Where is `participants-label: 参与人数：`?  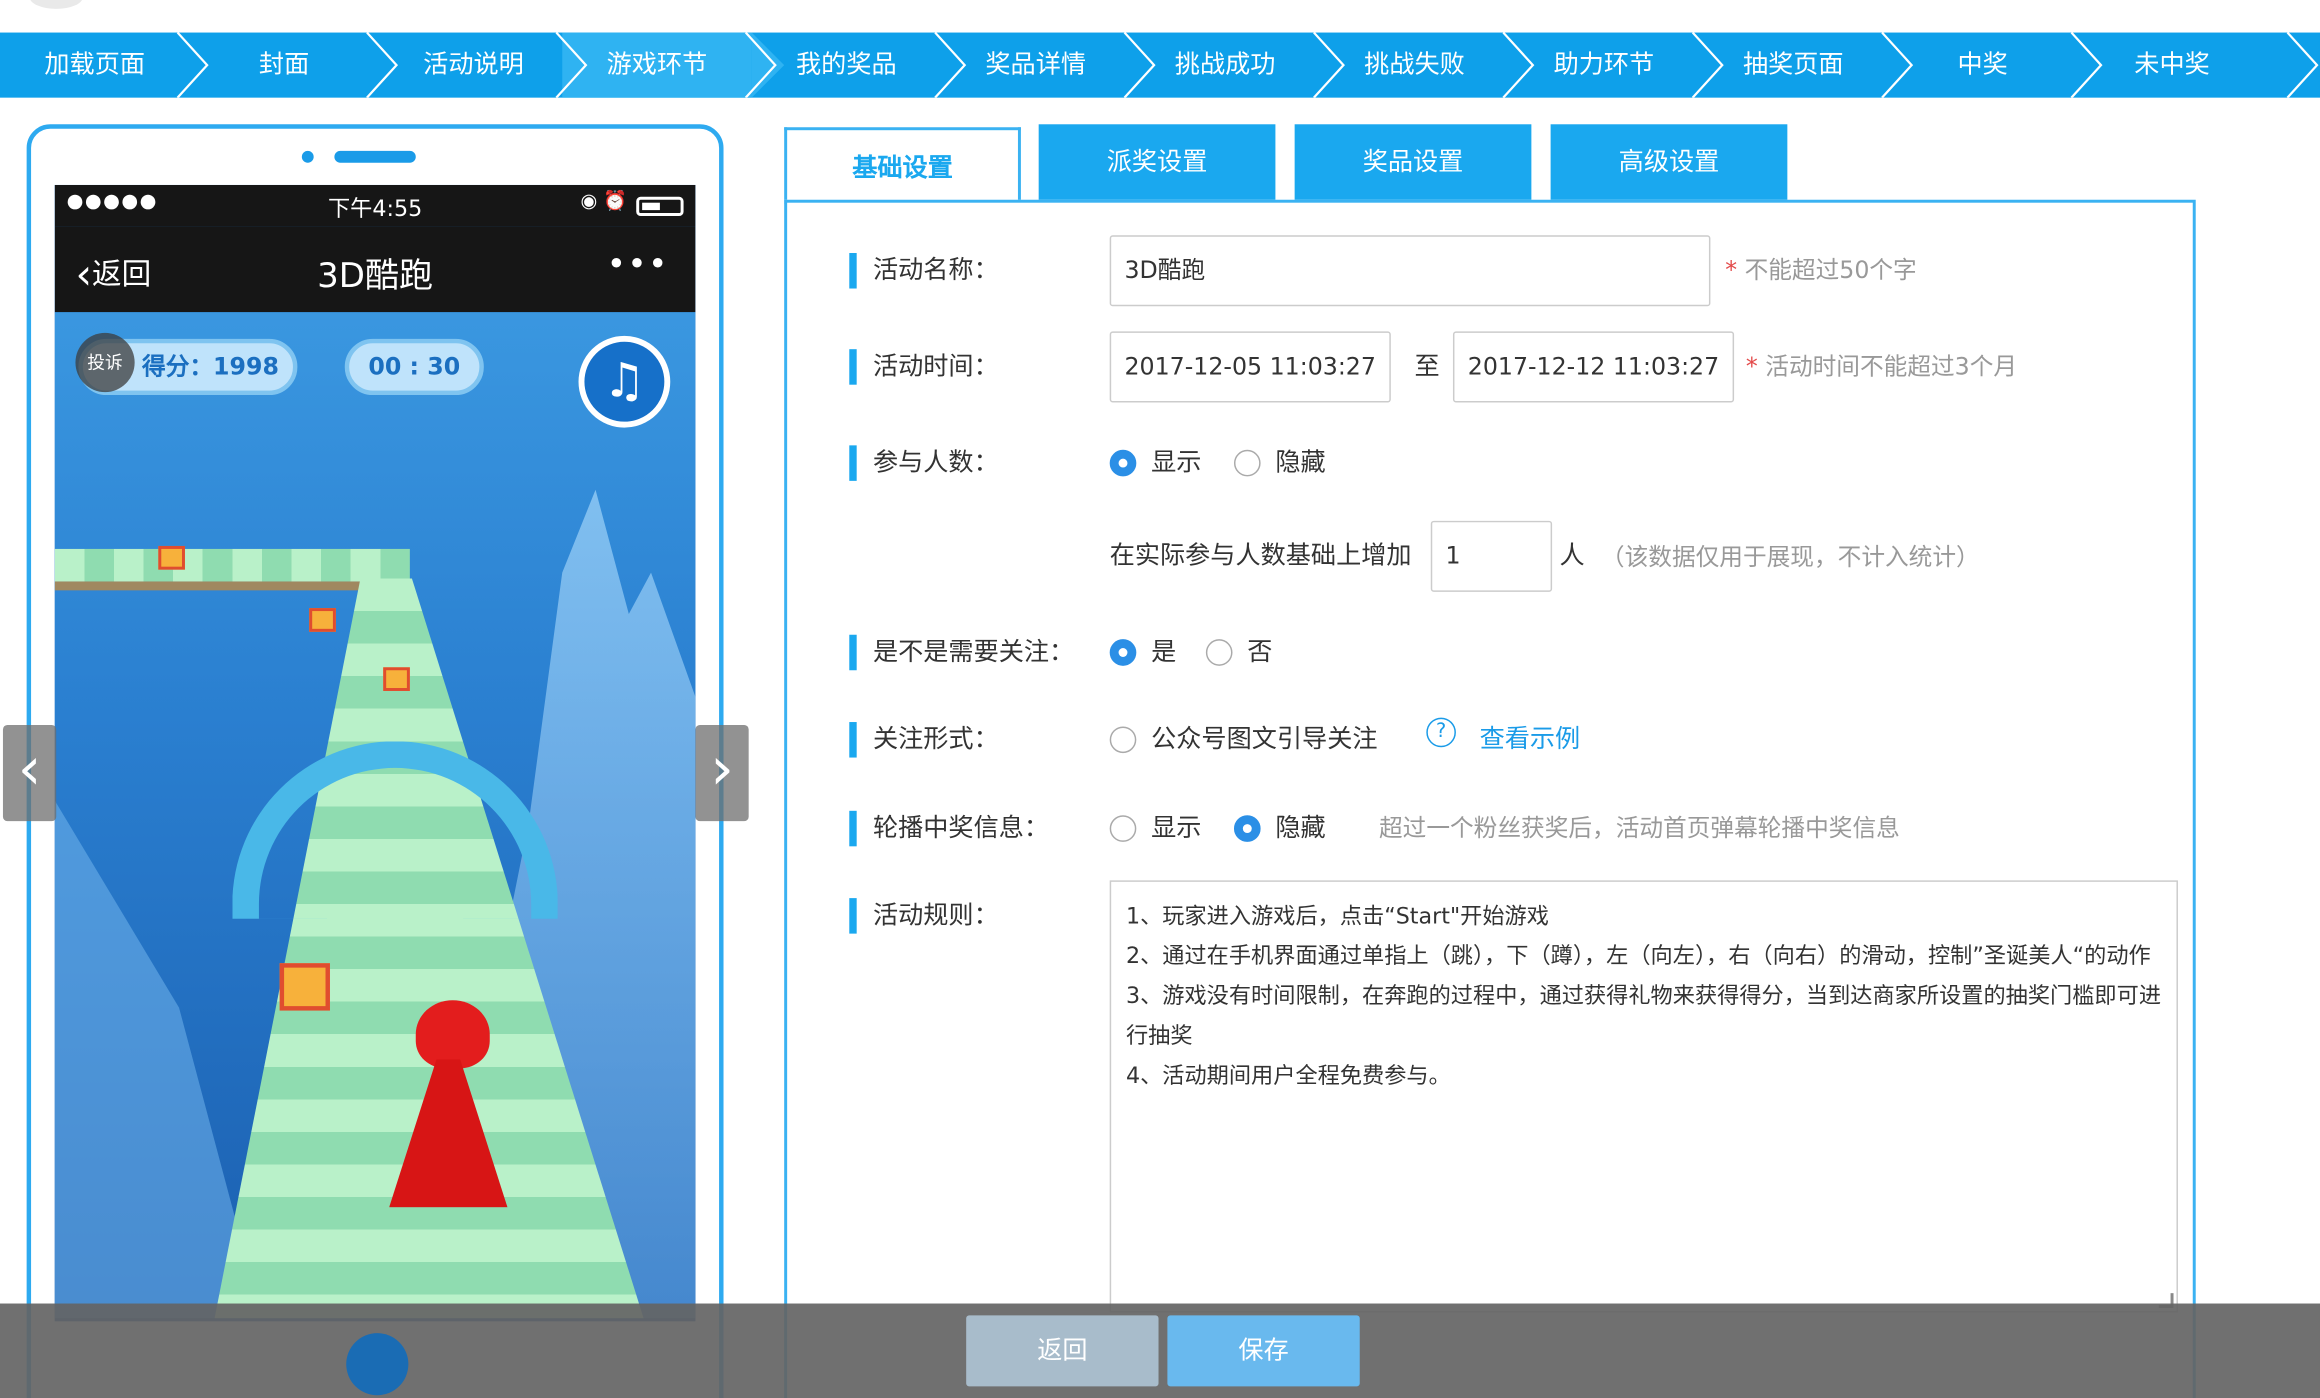 participants-label: 参与人数： is located at coordinates (924, 463).